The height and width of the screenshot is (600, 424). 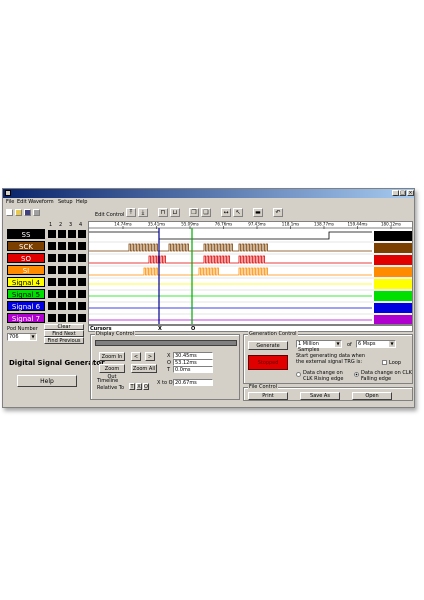 I want to click on select-icon: ↖, so click(x=238, y=212).